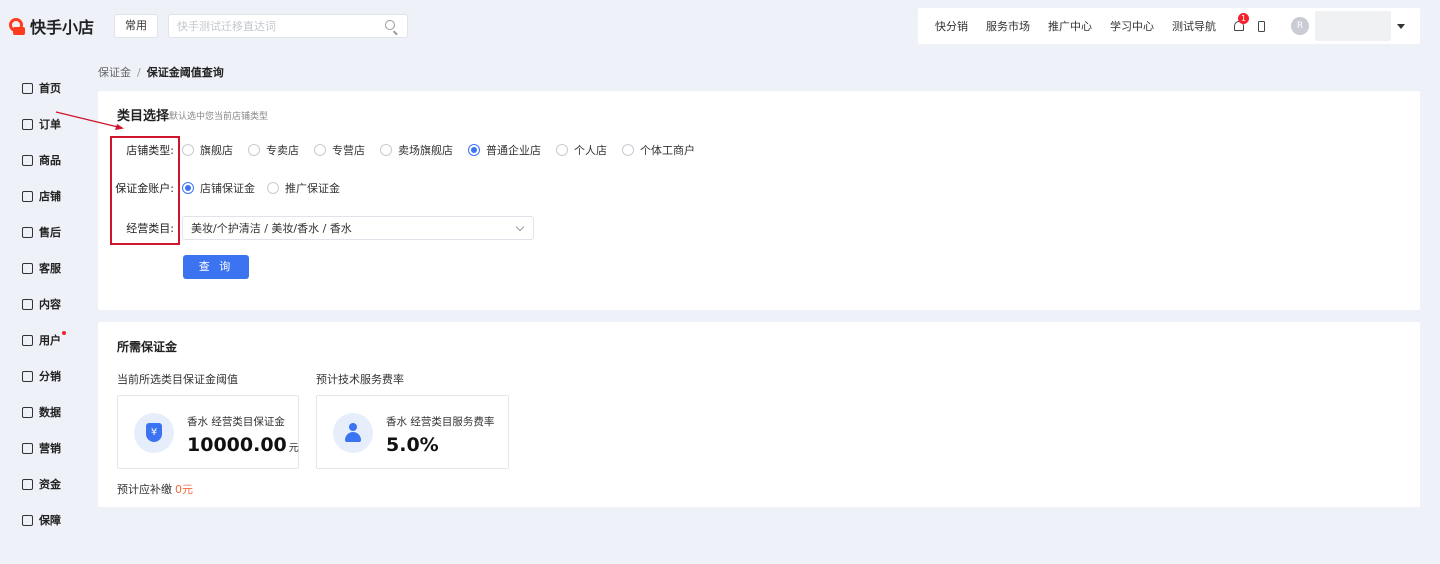 This screenshot has height=564, width=1440. I want to click on radio-label: 个人店, so click(590, 150).